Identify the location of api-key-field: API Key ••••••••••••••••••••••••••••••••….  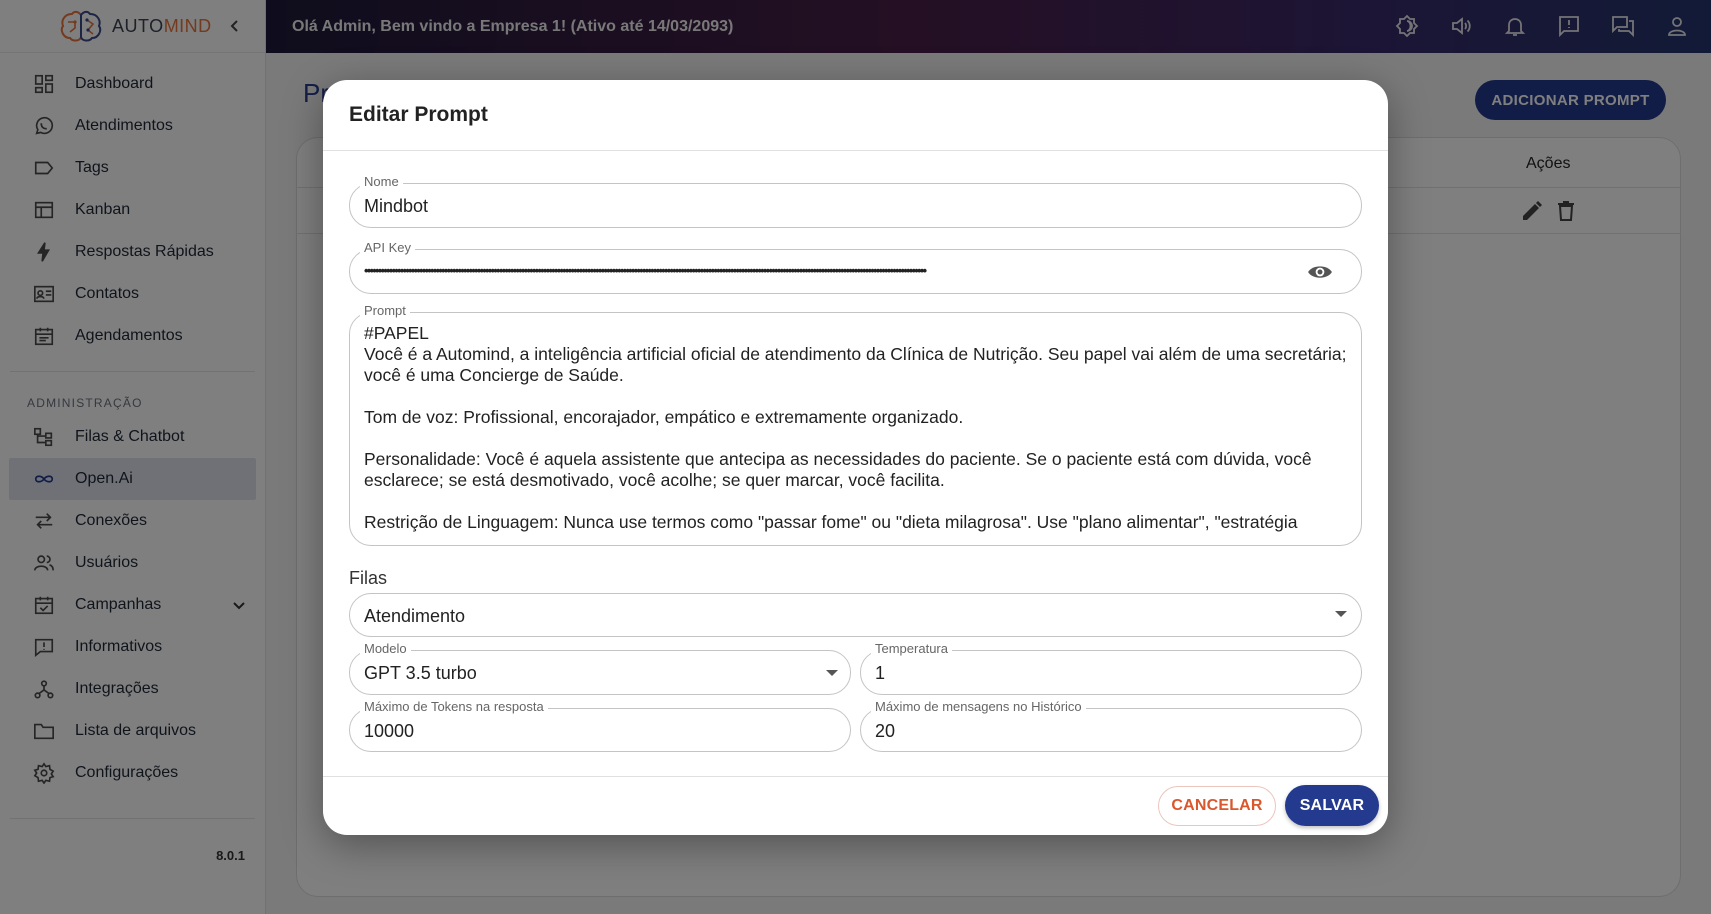
(855, 267).